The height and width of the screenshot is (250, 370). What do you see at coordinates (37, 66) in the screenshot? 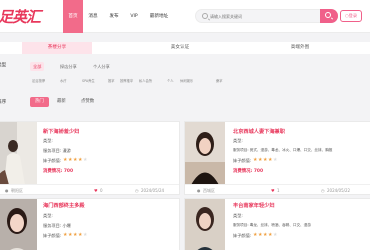
I see `filter-type-all: 全部` at bounding box center [37, 66].